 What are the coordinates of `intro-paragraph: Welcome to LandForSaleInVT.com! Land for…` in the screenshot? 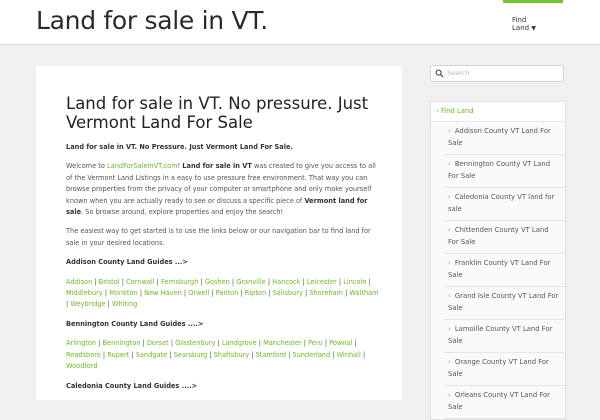 It's located at (223, 189).